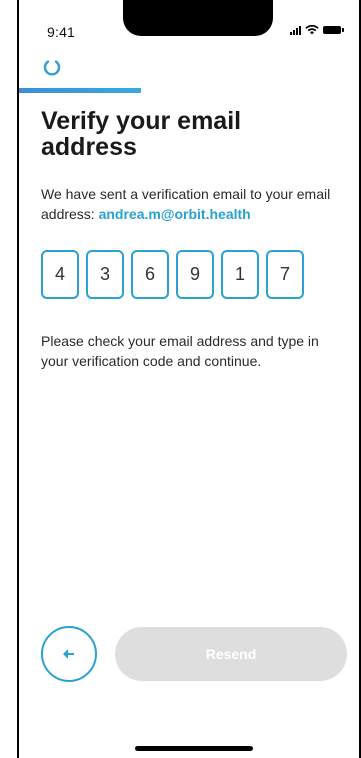  Describe the element at coordinates (141, 134) in the screenshot. I see `page-title: Verify your email address` at that location.